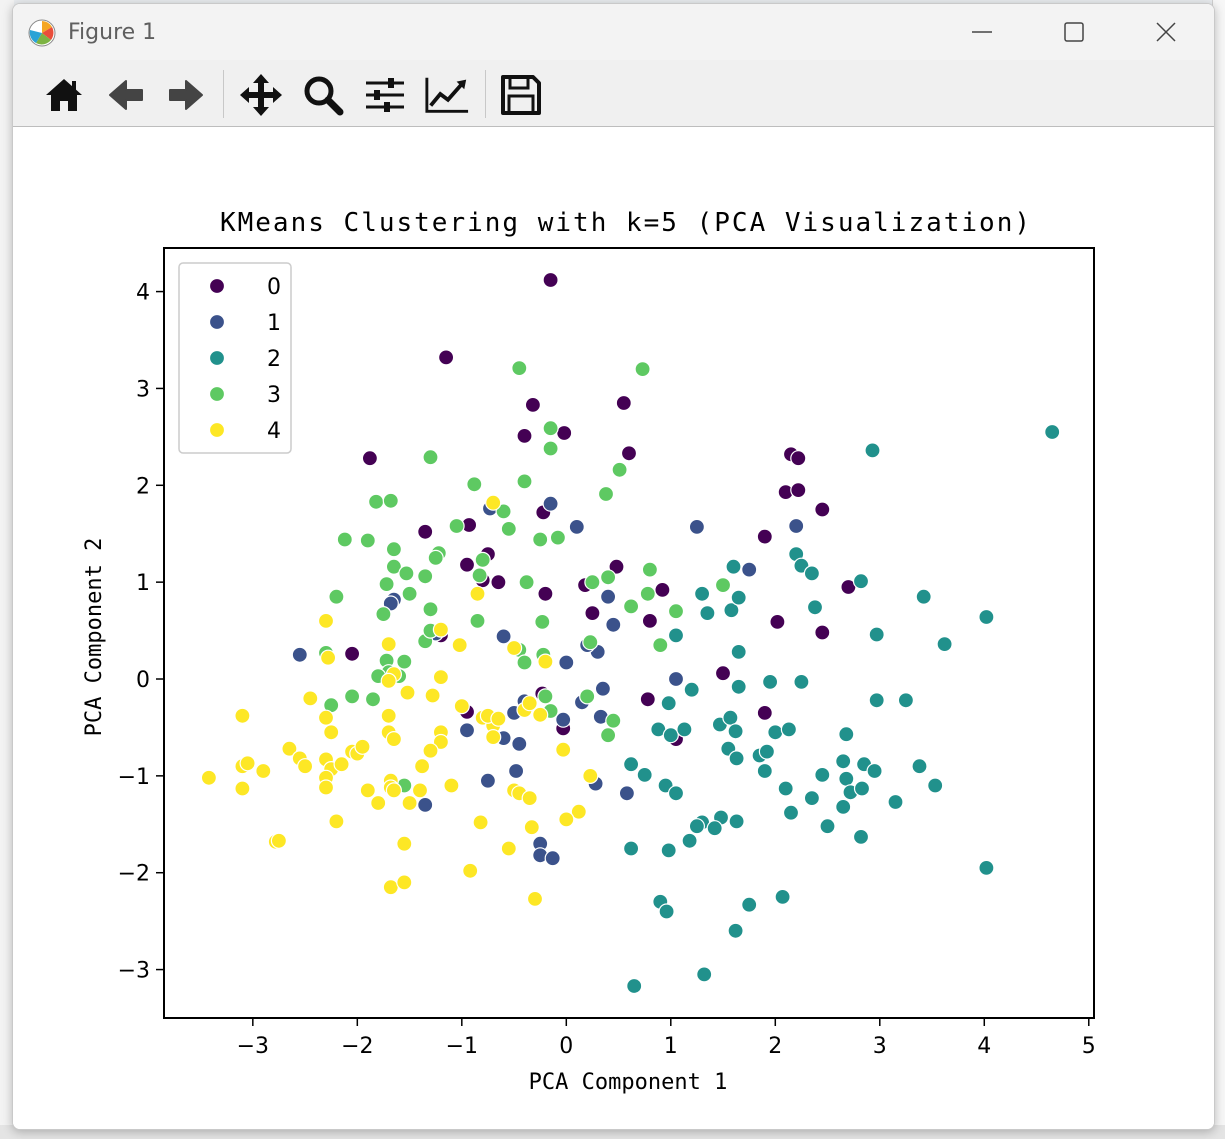 The image size is (1225, 1139). I want to click on configure-subplots-button, so click(385, 95).